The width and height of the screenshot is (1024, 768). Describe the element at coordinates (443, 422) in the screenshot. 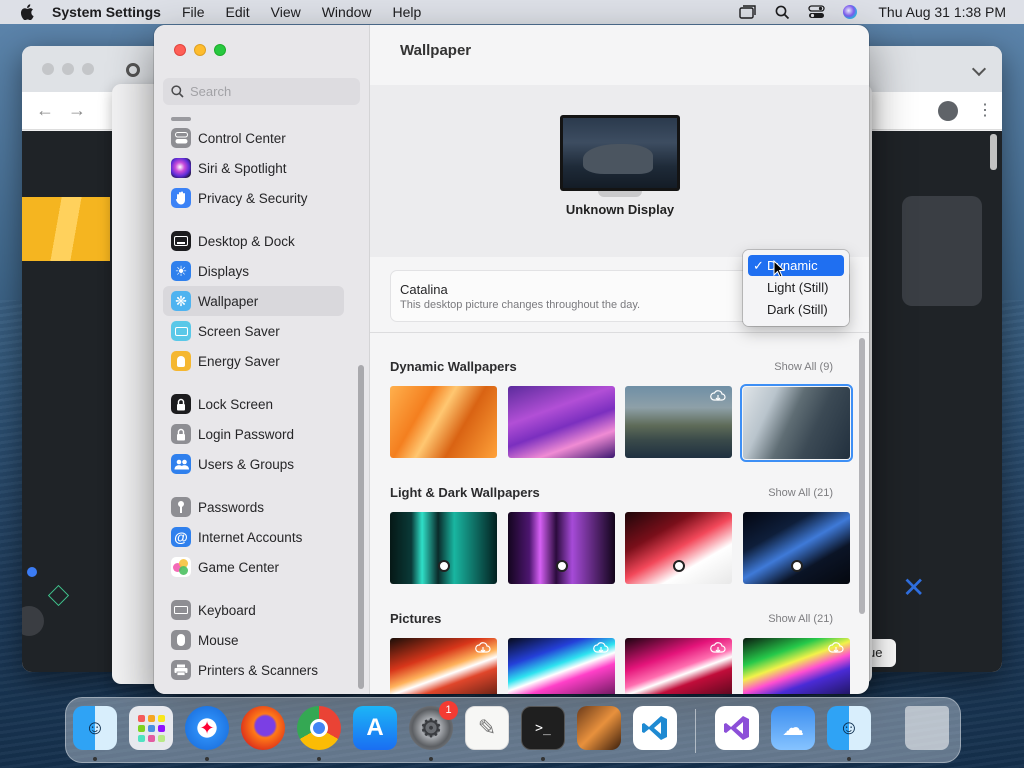

I see `wallpaper-thumb-ventura` at that location.